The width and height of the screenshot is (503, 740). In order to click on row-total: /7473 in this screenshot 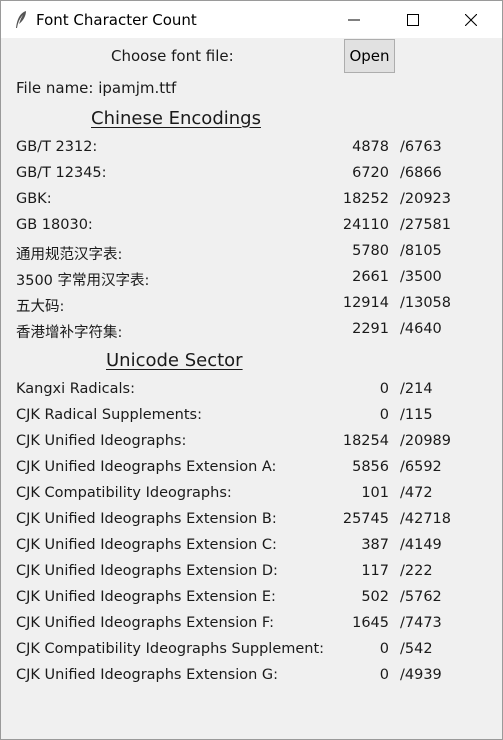, I will do `click(421, 623)`.